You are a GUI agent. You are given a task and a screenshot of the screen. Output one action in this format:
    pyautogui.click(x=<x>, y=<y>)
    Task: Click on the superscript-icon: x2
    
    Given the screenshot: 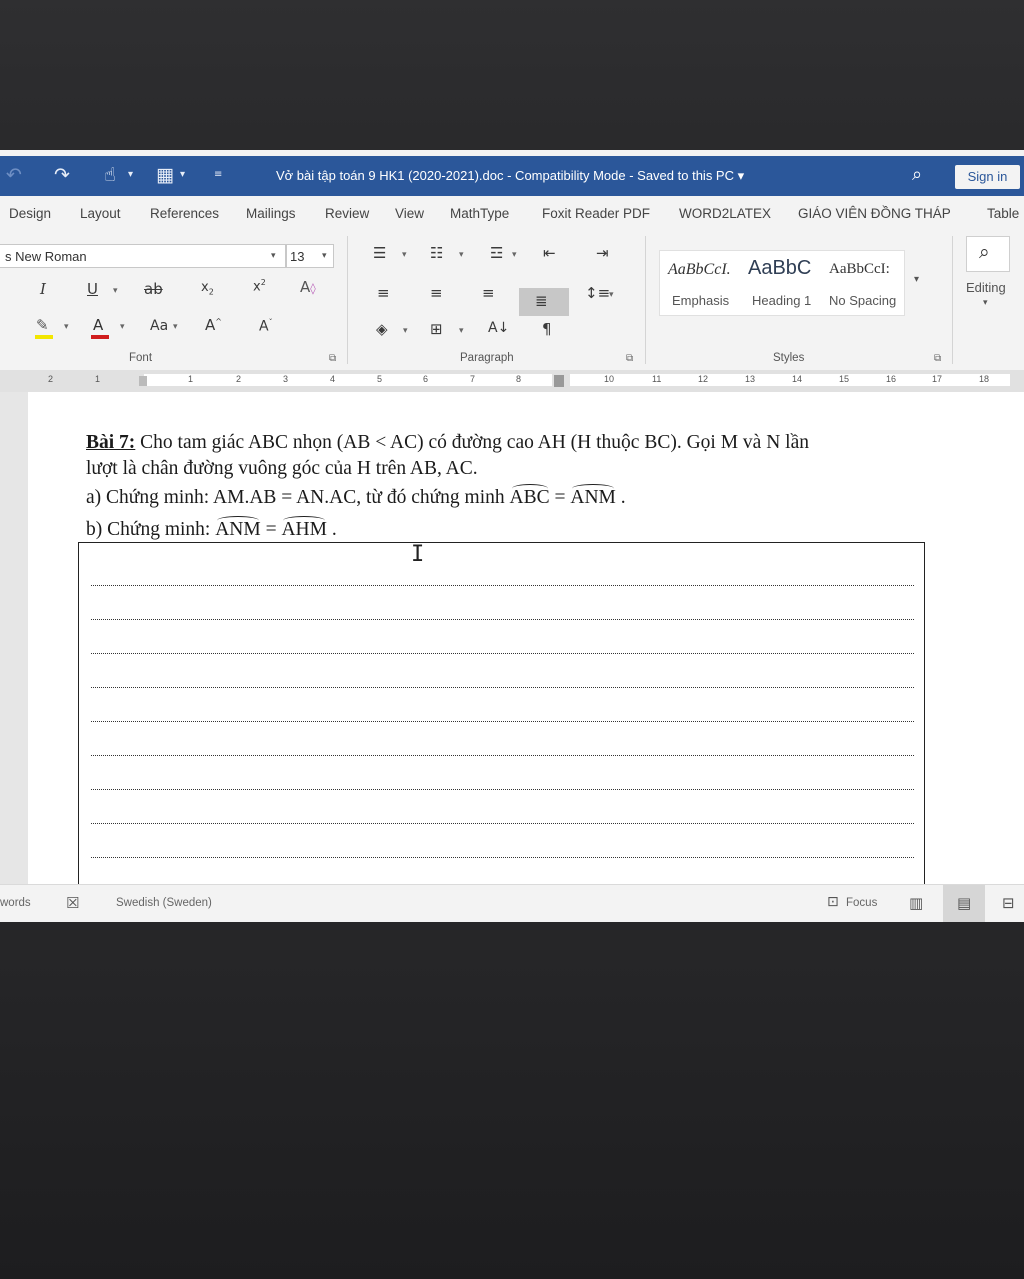 What is the action you would take?
    pyautogui.click(x=259, y=286)
    